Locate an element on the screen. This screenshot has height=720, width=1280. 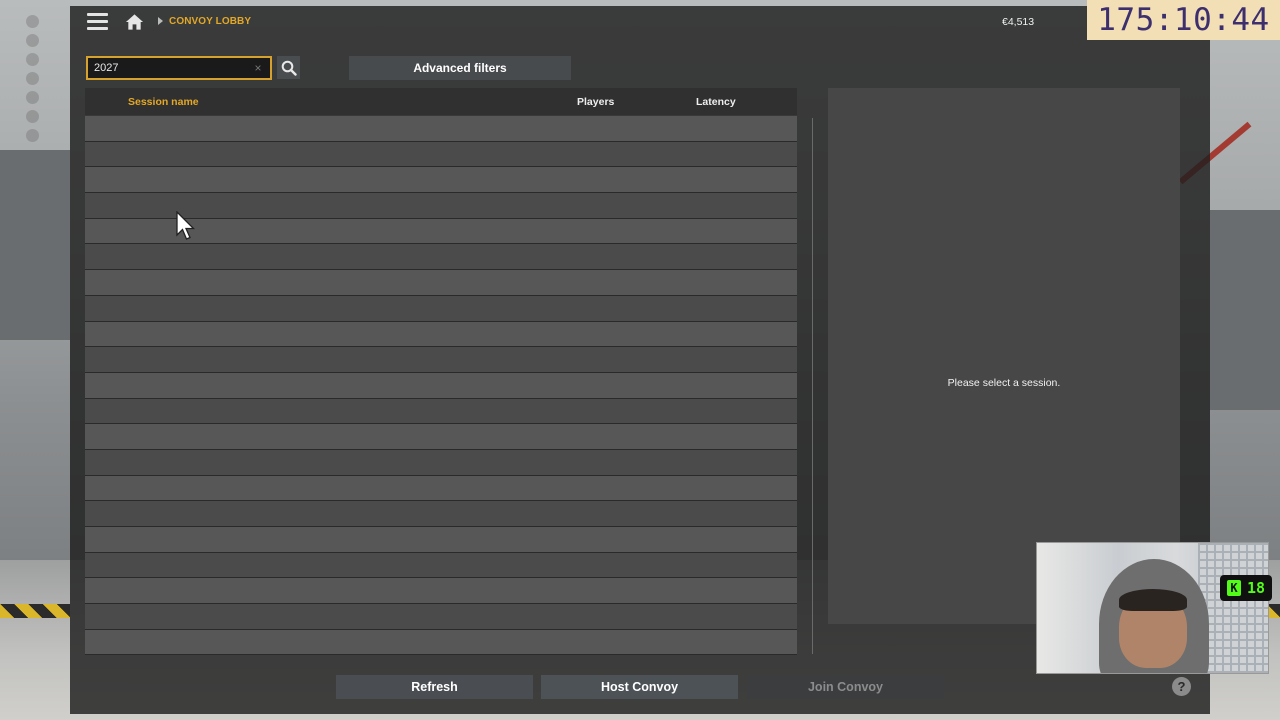
viewer-count: 18 is located at coordinates (1256, 588).